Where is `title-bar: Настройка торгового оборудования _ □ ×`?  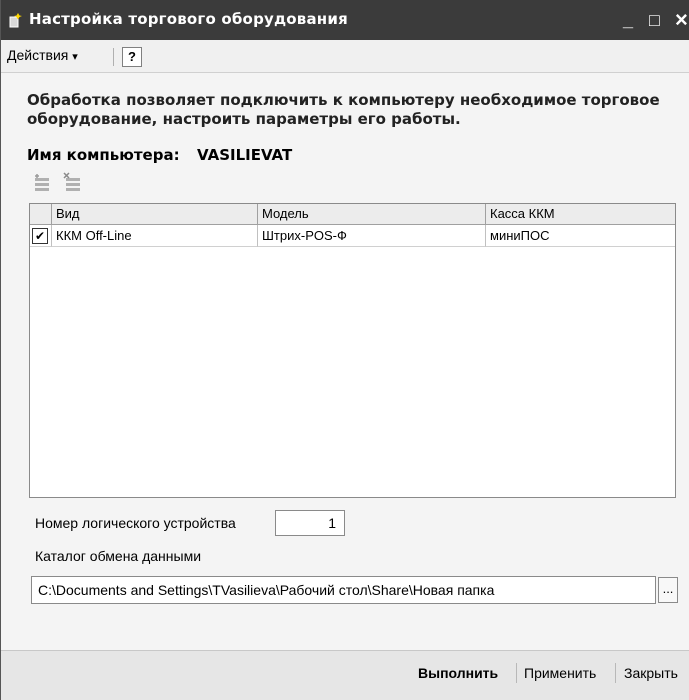 title-bar: Настройка торгового оборудования _ □ × is located at coordinates (345, 20).